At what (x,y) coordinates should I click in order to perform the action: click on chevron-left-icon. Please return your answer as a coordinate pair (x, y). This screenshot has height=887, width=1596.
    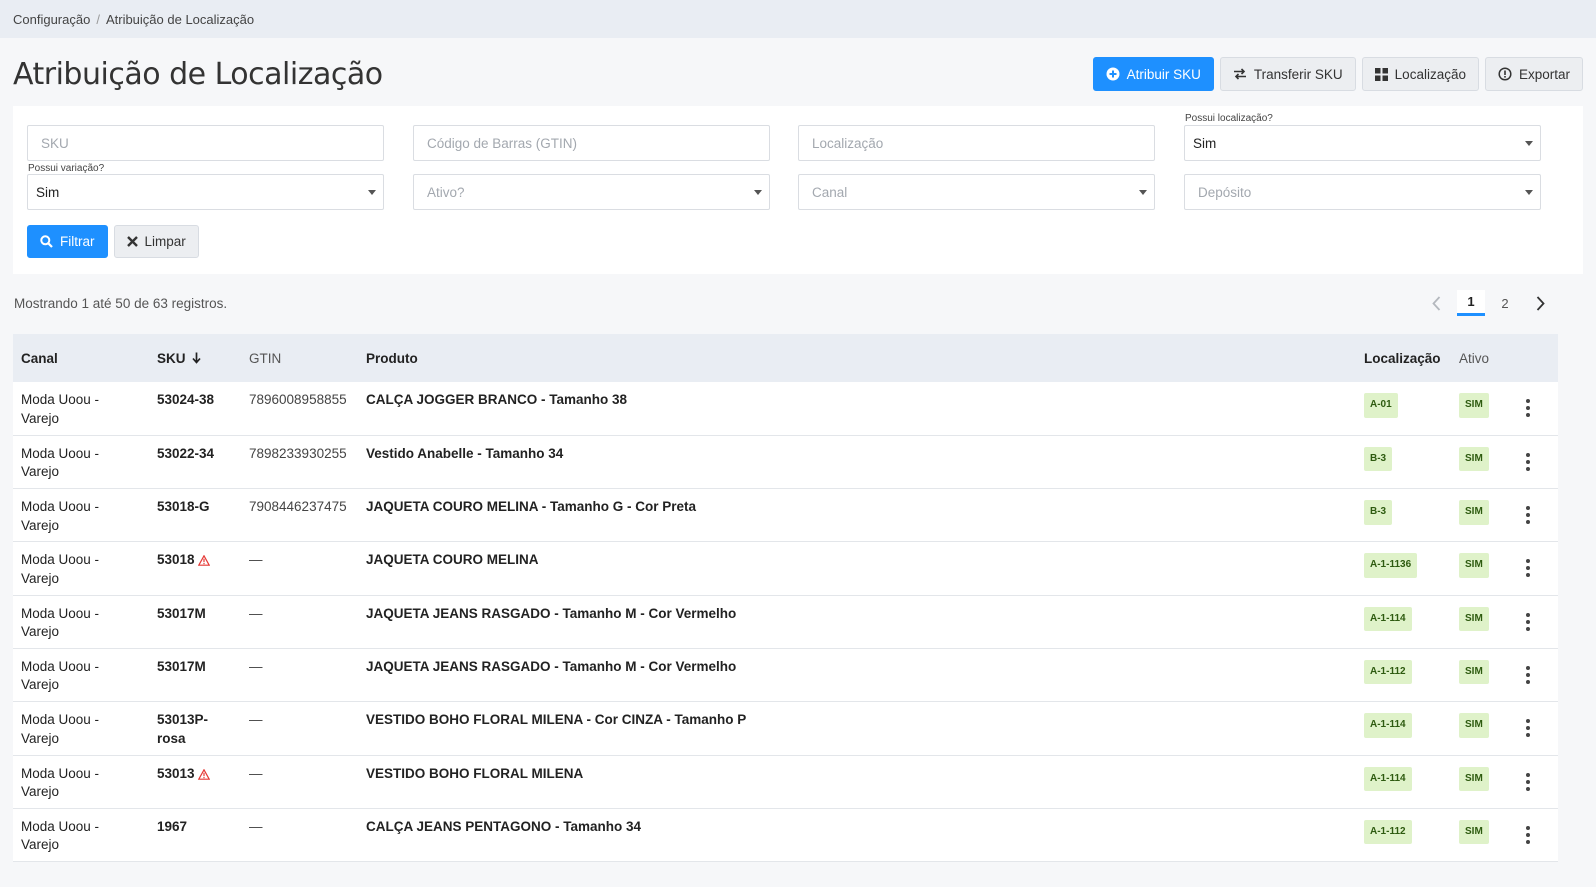
    Looking at the image, I should click on (1435, 303).